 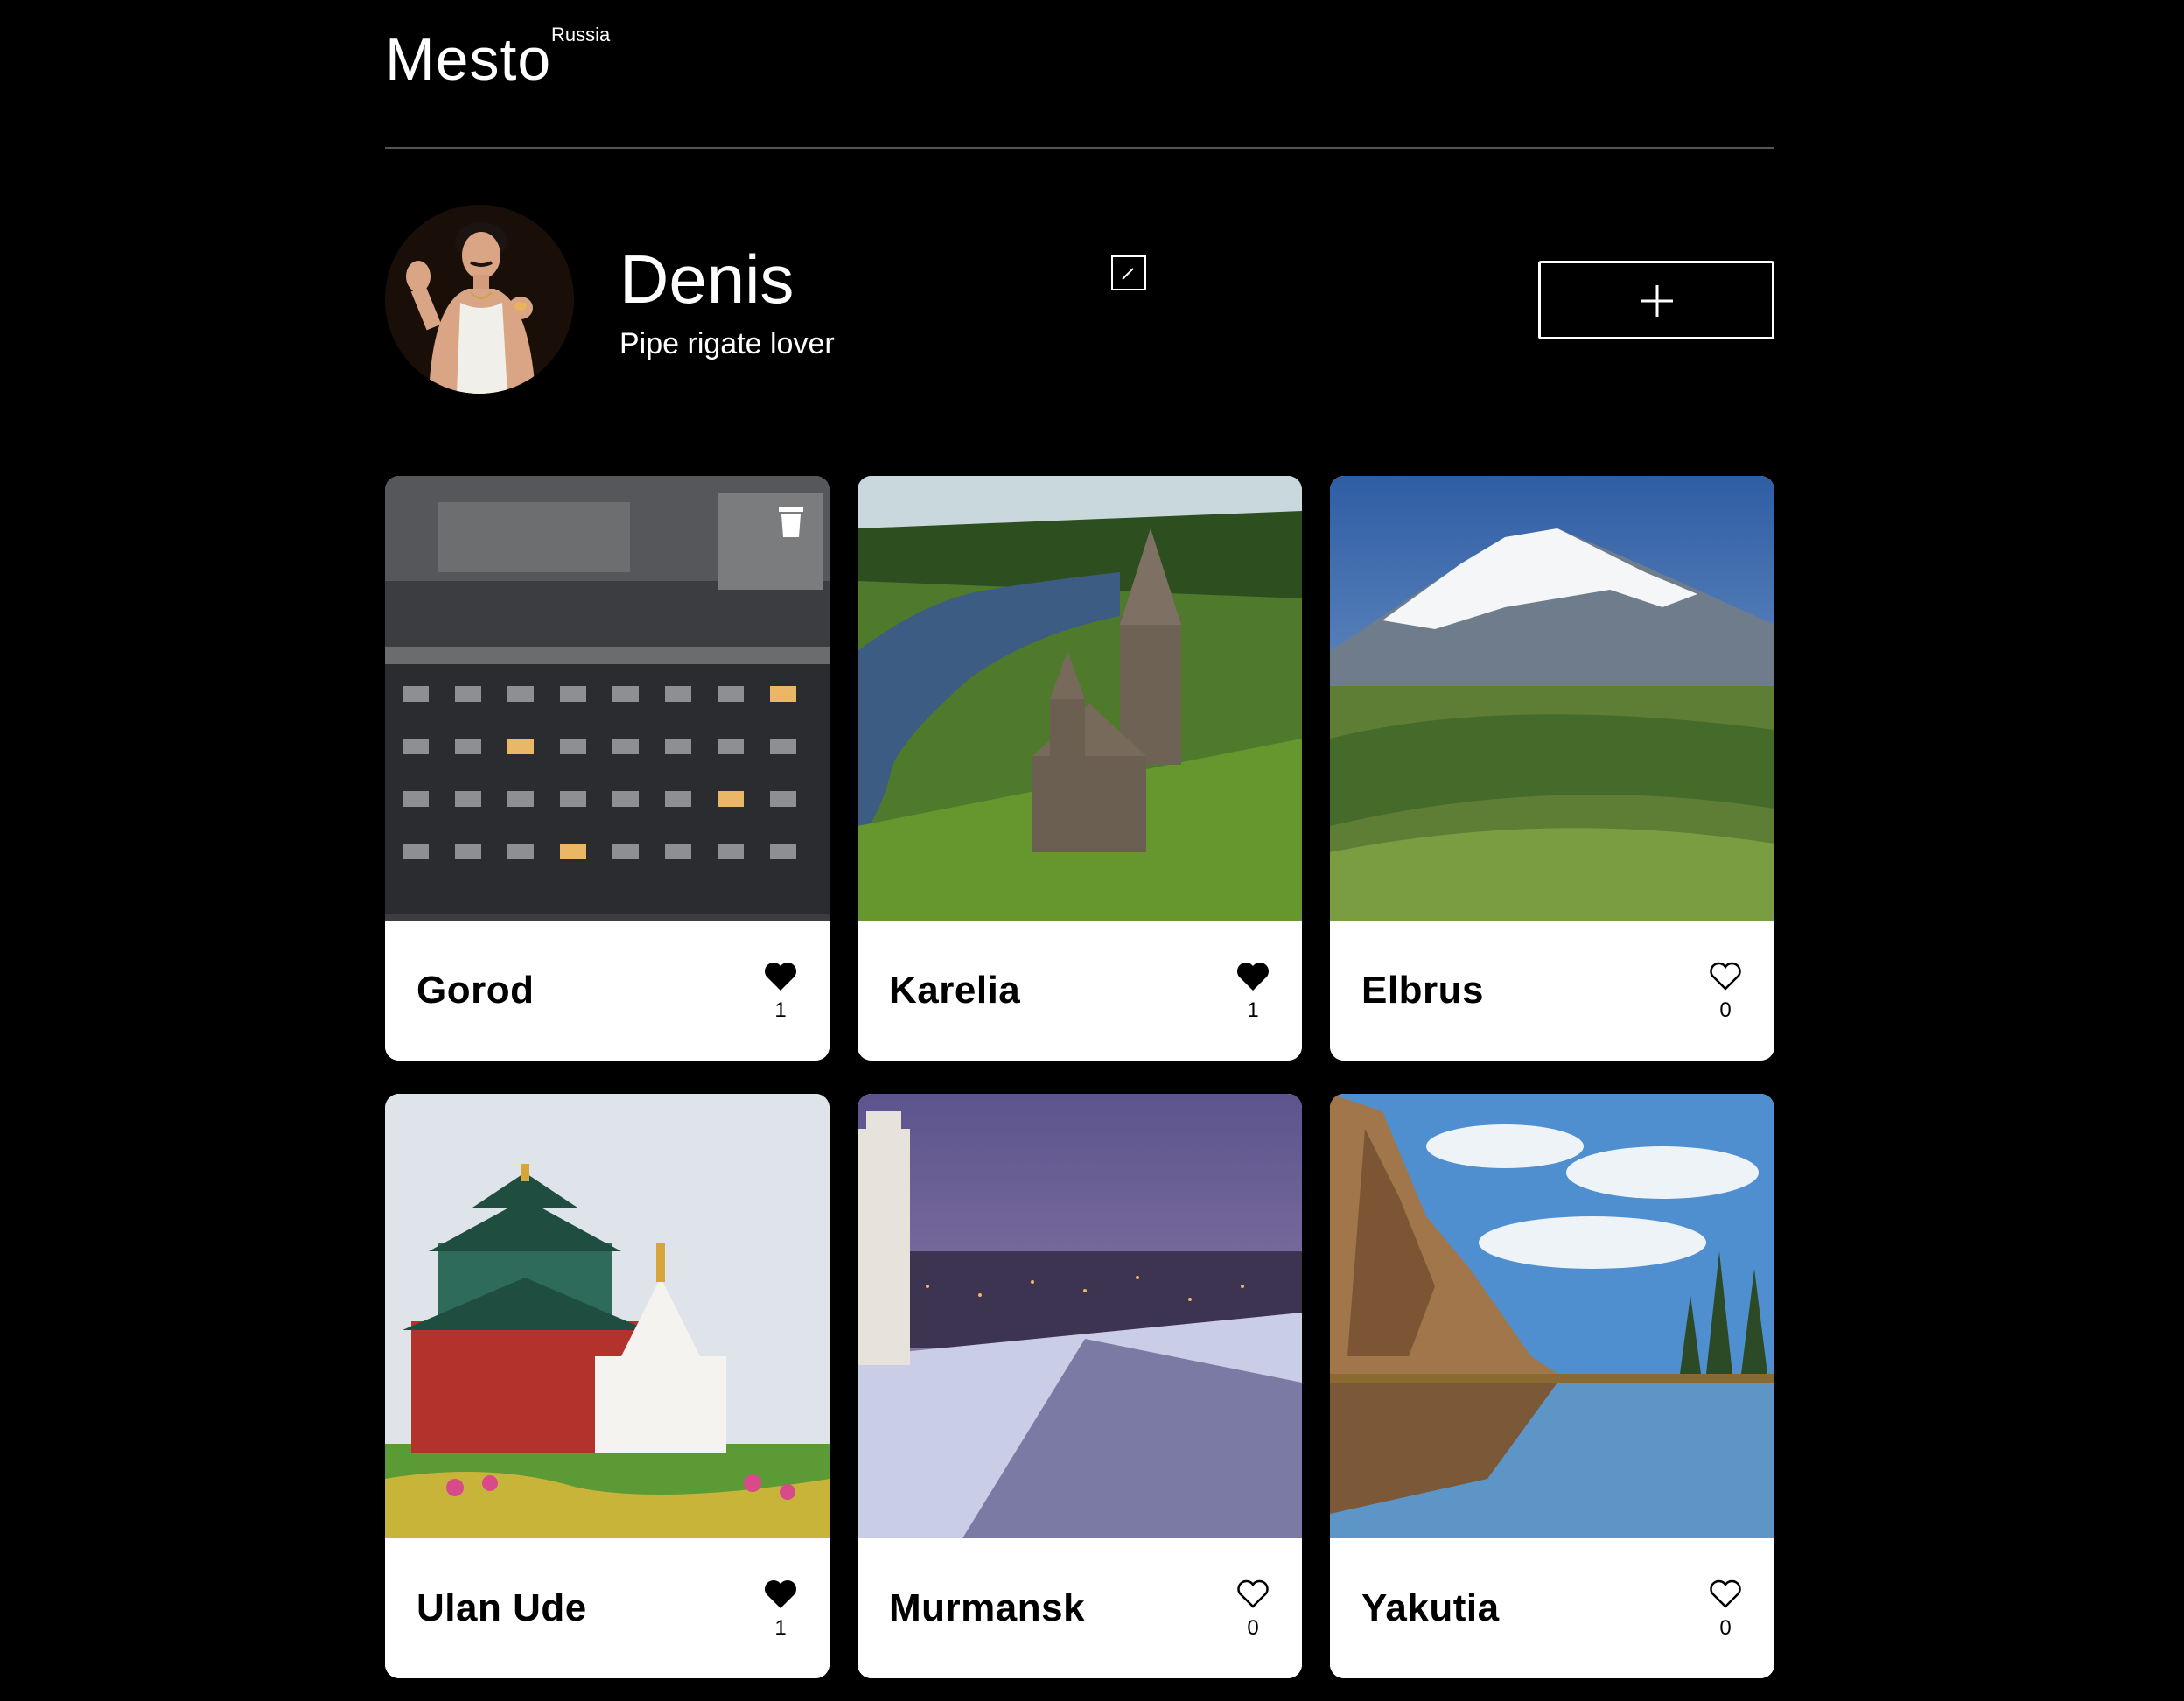 I want to click on card-footer: Karelia 1, so click(x=1080, y=992).